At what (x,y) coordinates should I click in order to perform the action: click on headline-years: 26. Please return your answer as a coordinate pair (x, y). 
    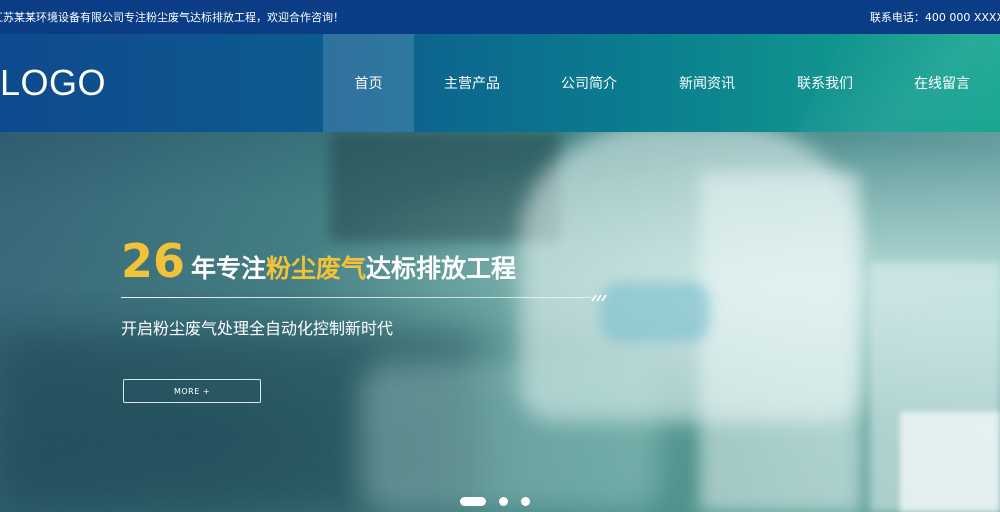
    Looking at the image, I should click on (153, 261).